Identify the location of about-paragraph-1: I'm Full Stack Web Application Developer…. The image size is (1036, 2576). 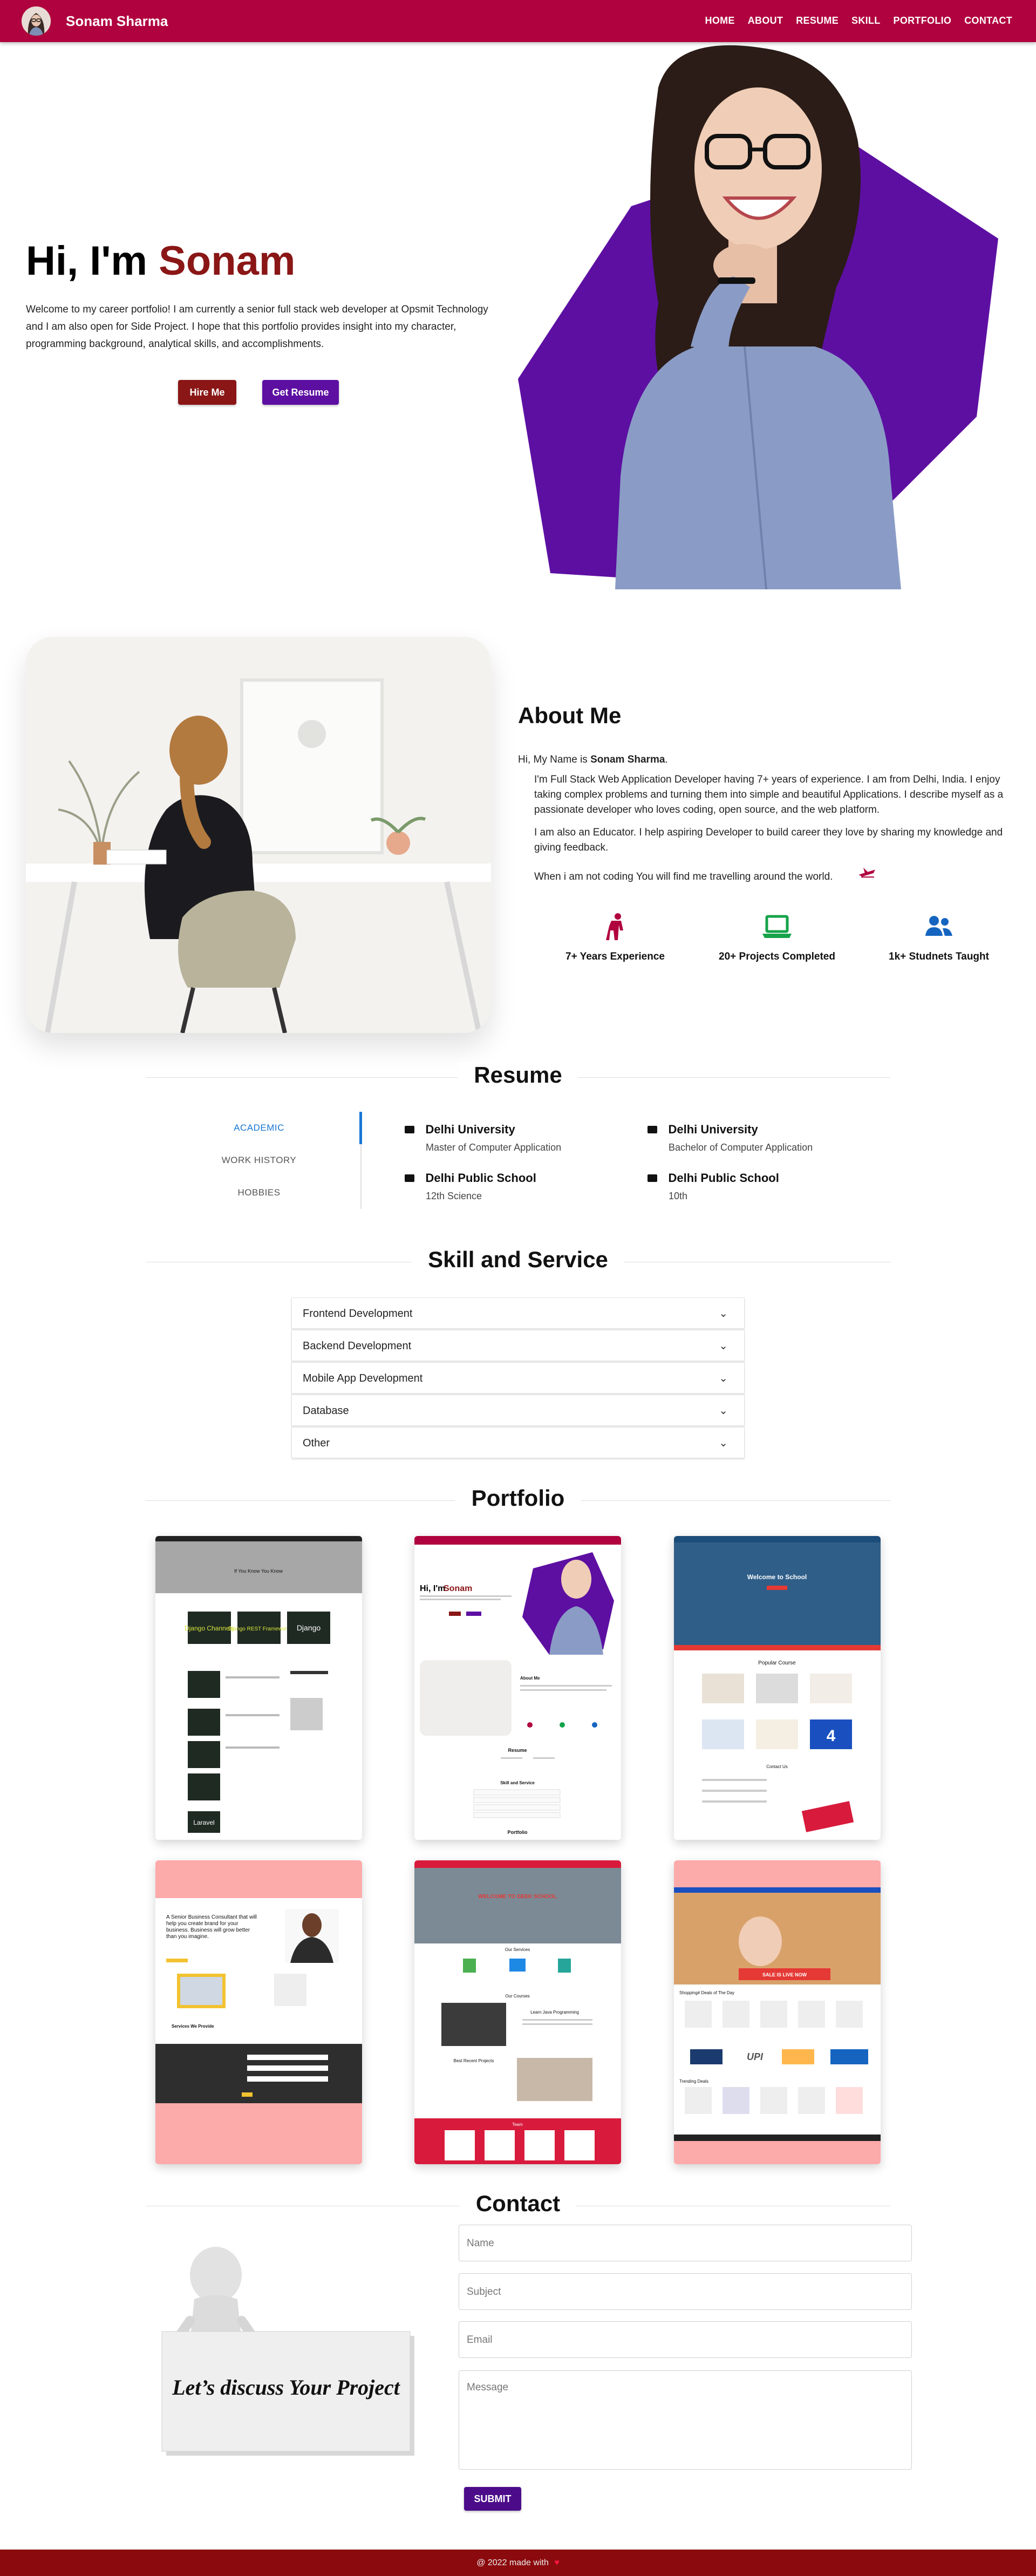
(769, 794).